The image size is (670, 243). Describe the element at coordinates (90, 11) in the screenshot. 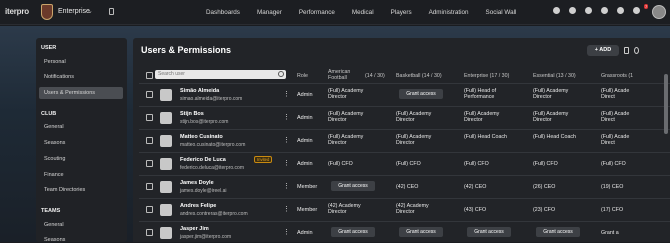

I see `chevron-down-icon: ⌄` at that location.